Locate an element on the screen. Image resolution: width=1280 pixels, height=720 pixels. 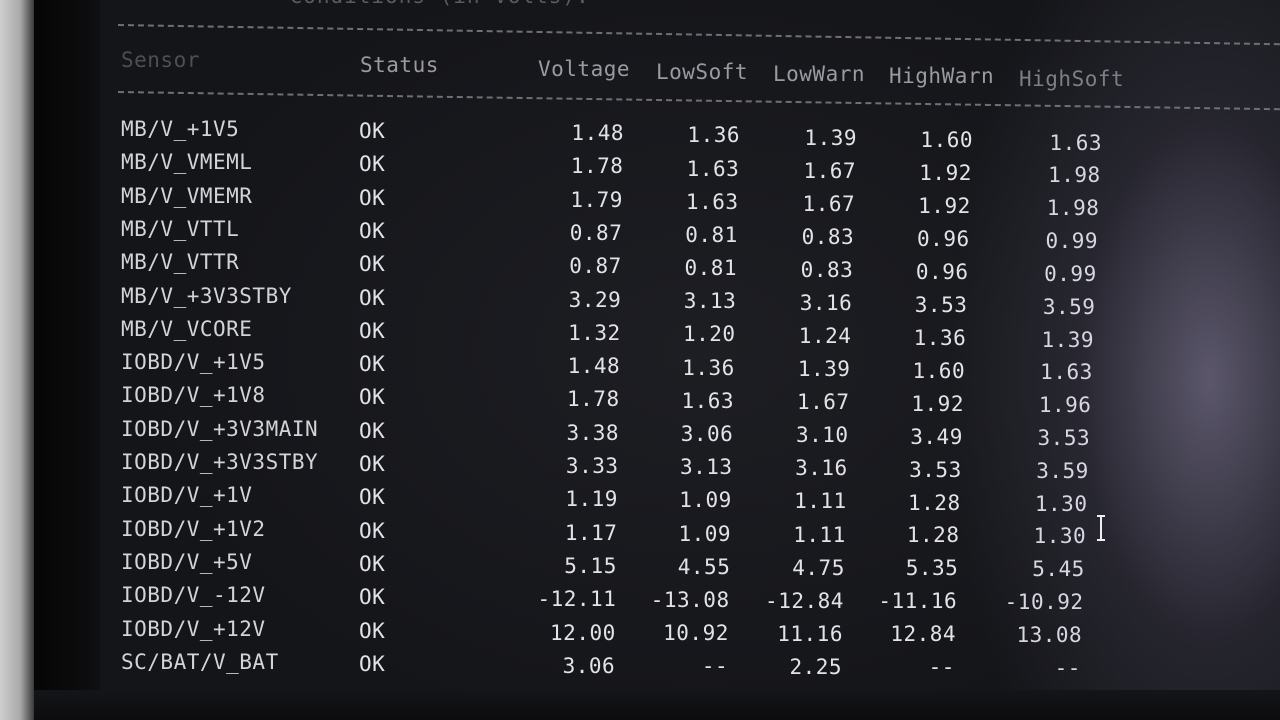
value-voltage: 1.19 is located at coordinates (591, 499).